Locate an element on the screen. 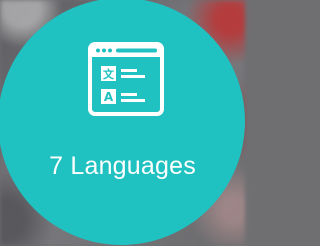 This screenshot has height=246, width=320. translate-window-icon: 文 A is located at coordinates (126, 79).